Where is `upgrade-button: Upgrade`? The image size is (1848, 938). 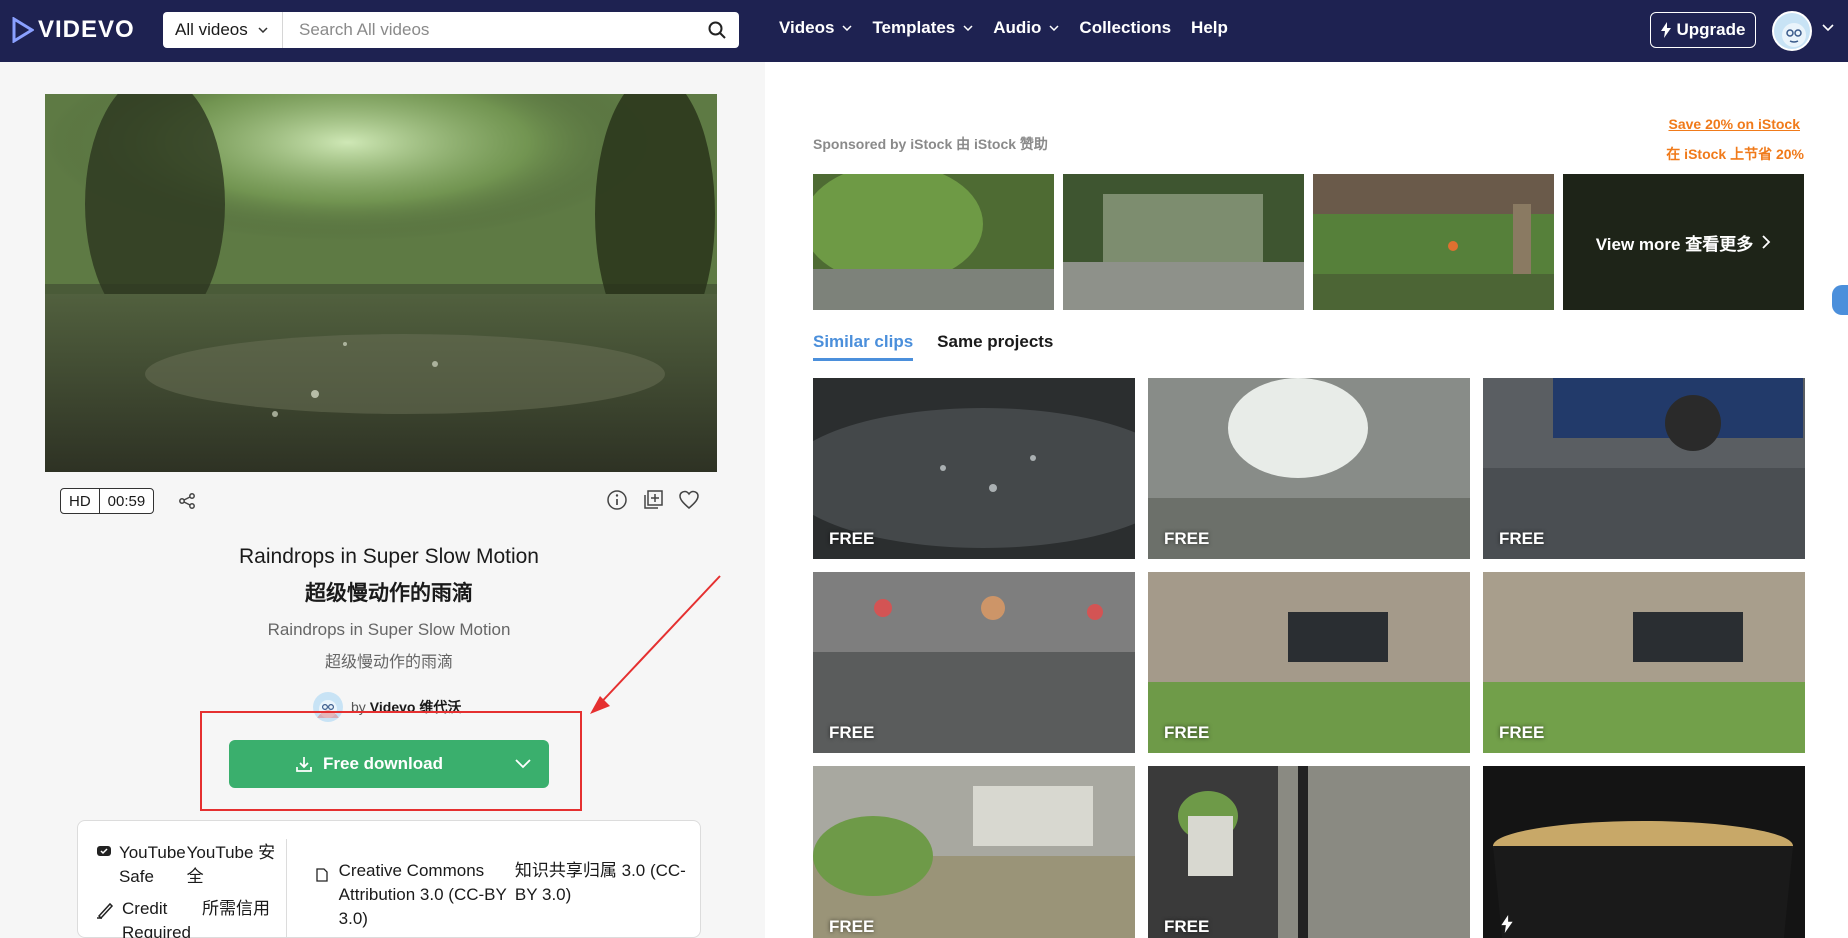
upgrade-button: Upgrade is located at coordinates (1703, 30).